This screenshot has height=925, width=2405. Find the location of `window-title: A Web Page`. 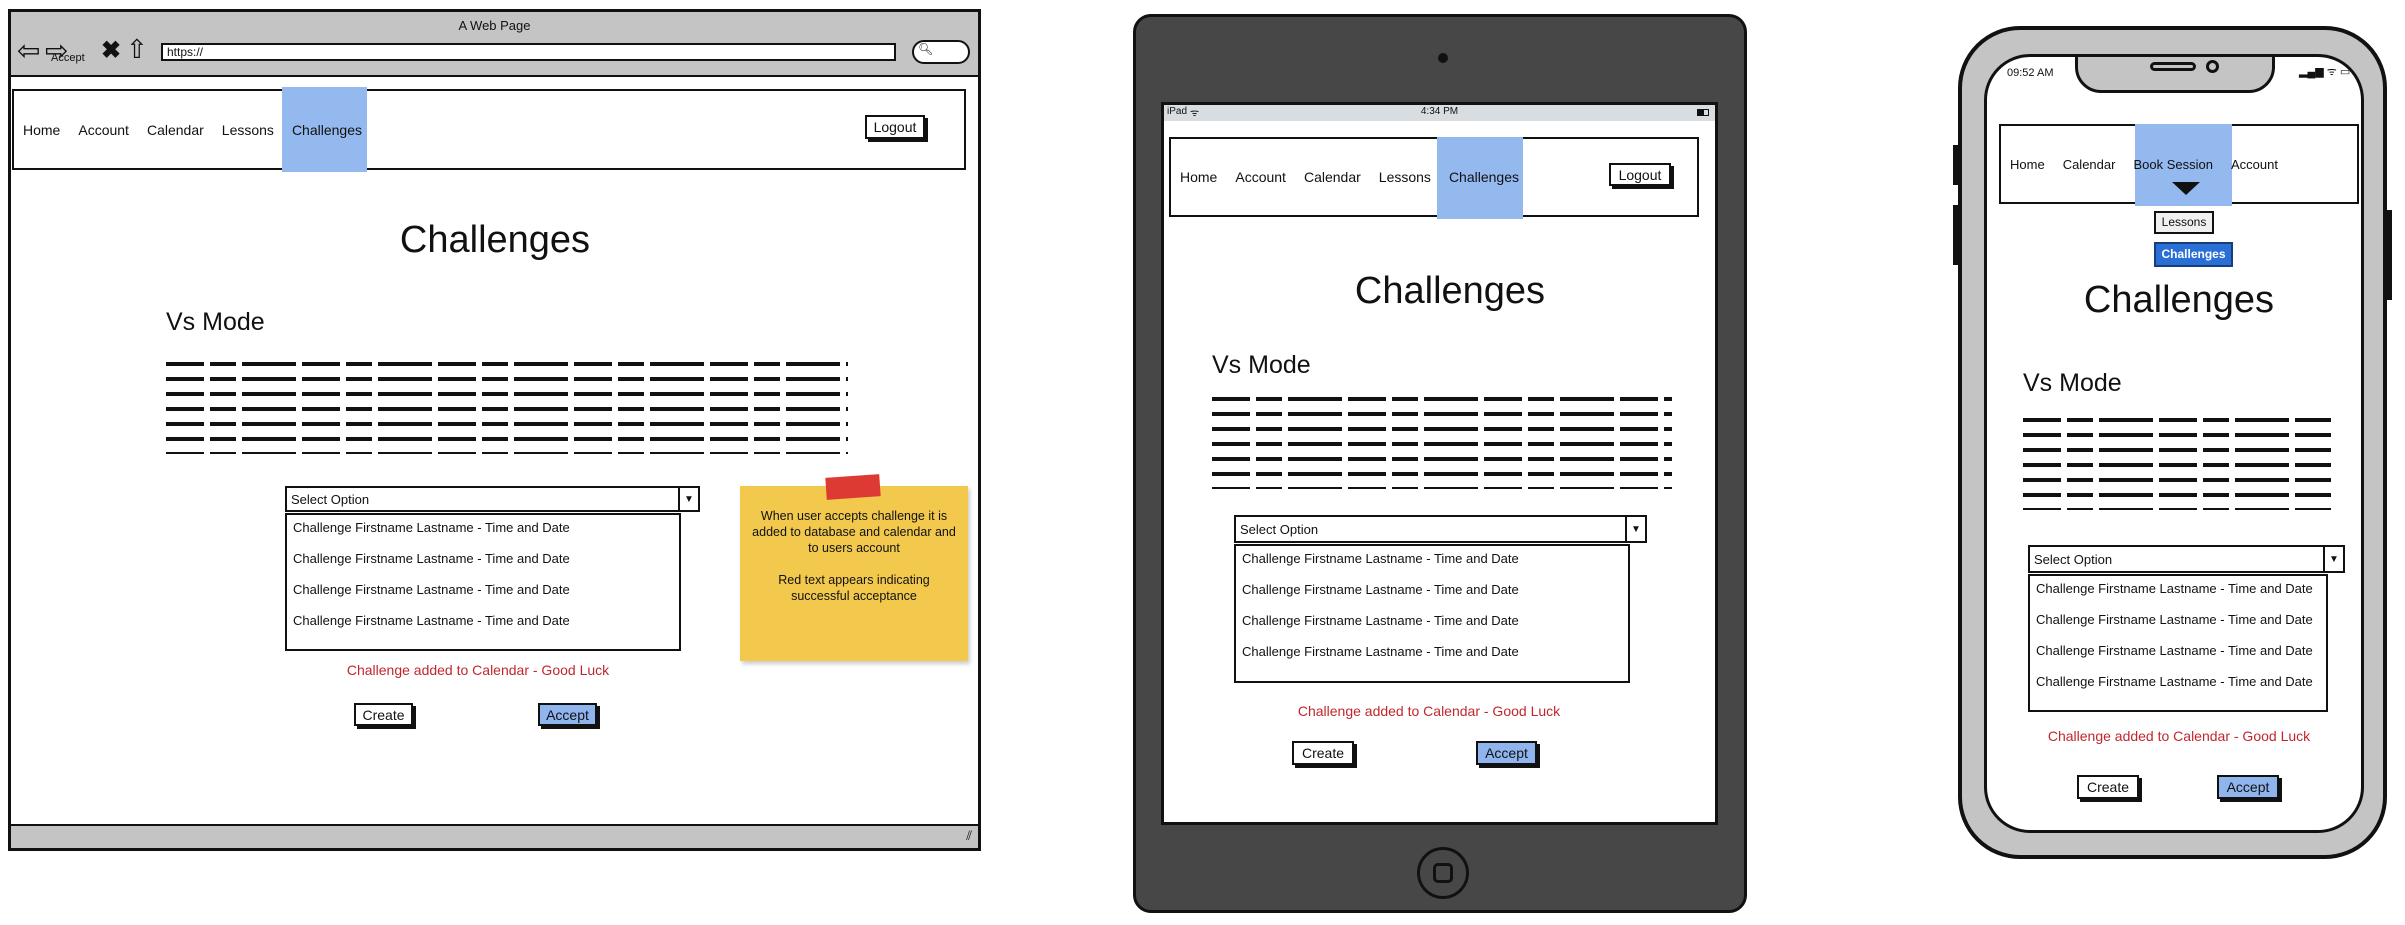

window-title: A Web Page is located at coordinates (494, 25).